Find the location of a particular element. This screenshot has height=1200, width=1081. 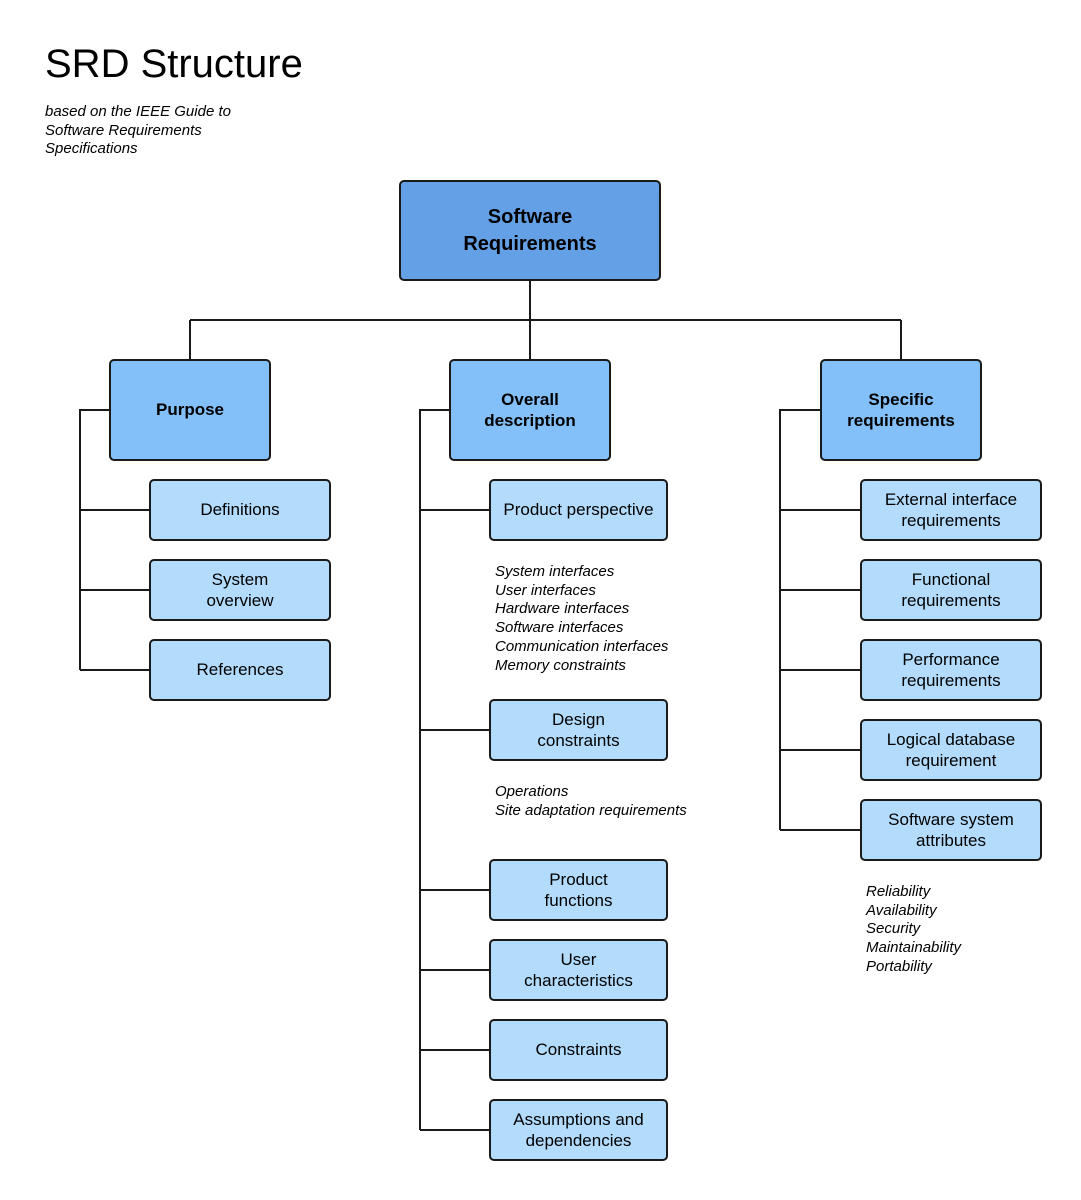

node-references: References is located at coordinates (240, 670).